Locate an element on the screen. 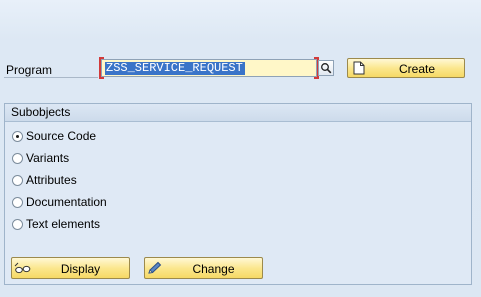  create-button: Create is located at coordinates (406, 68).